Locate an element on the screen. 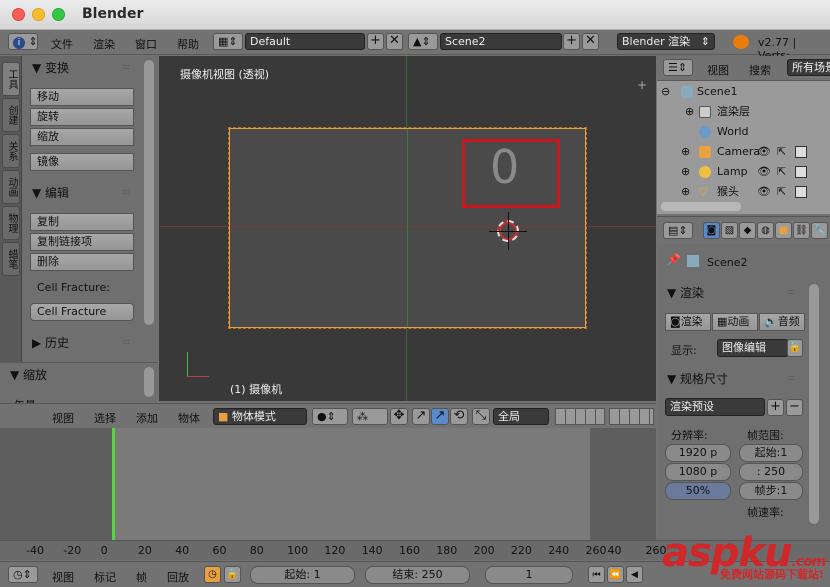  render-panel-header: ▼ 渲染 is located at coordinates (685, 292).